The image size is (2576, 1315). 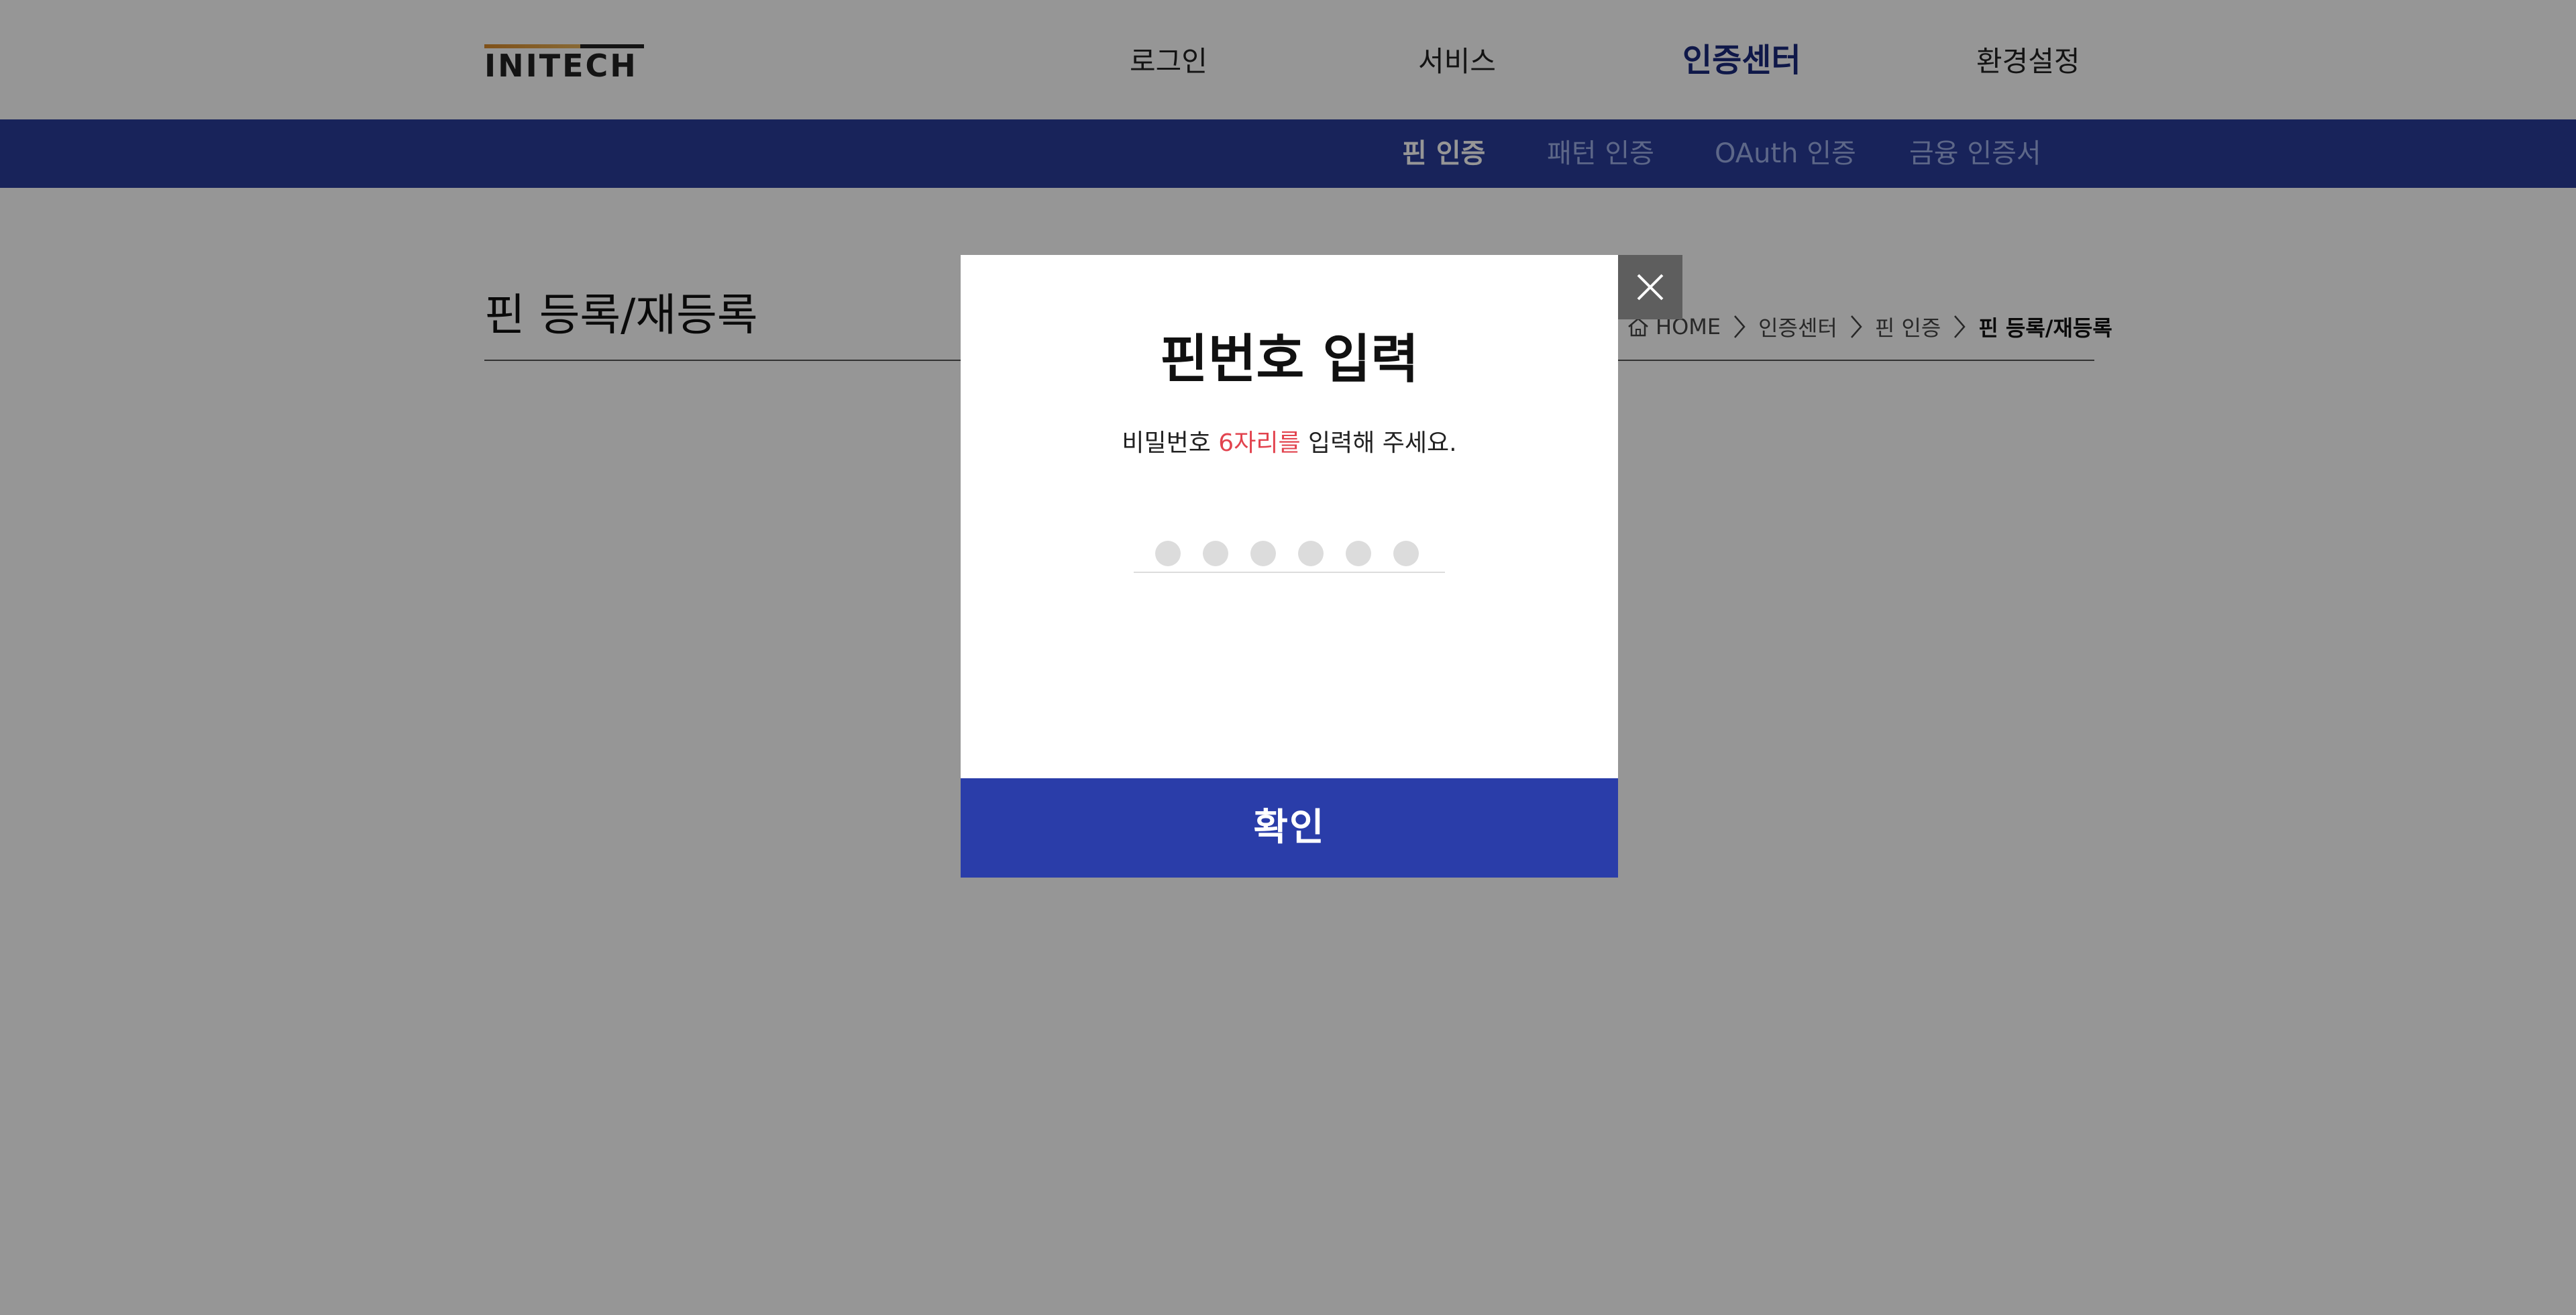 I want to click on pin-input-field, so click(x=1289, y=553).